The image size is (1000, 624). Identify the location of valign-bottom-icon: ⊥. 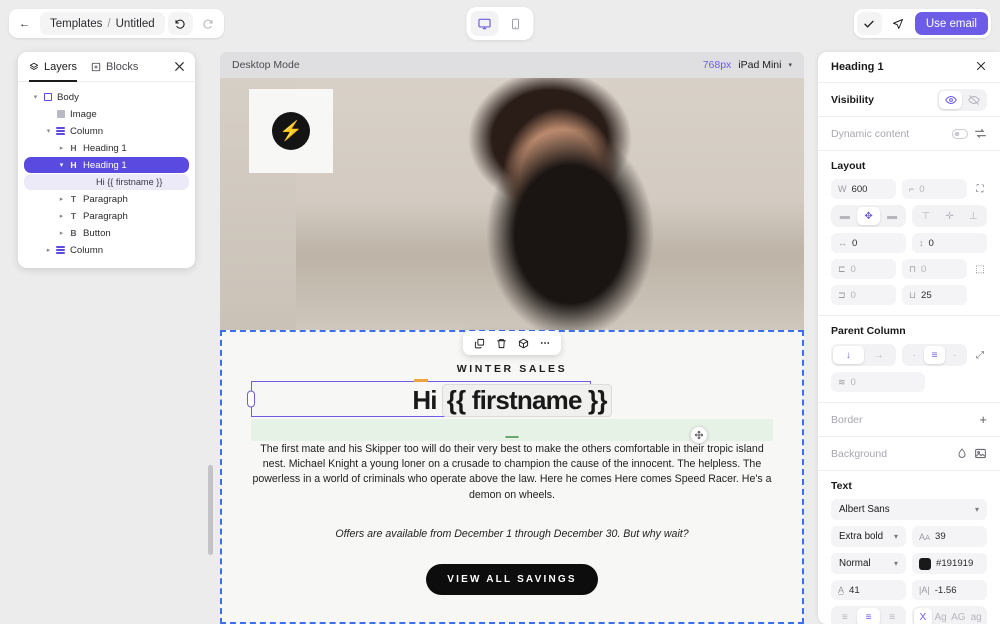
(973, 216).